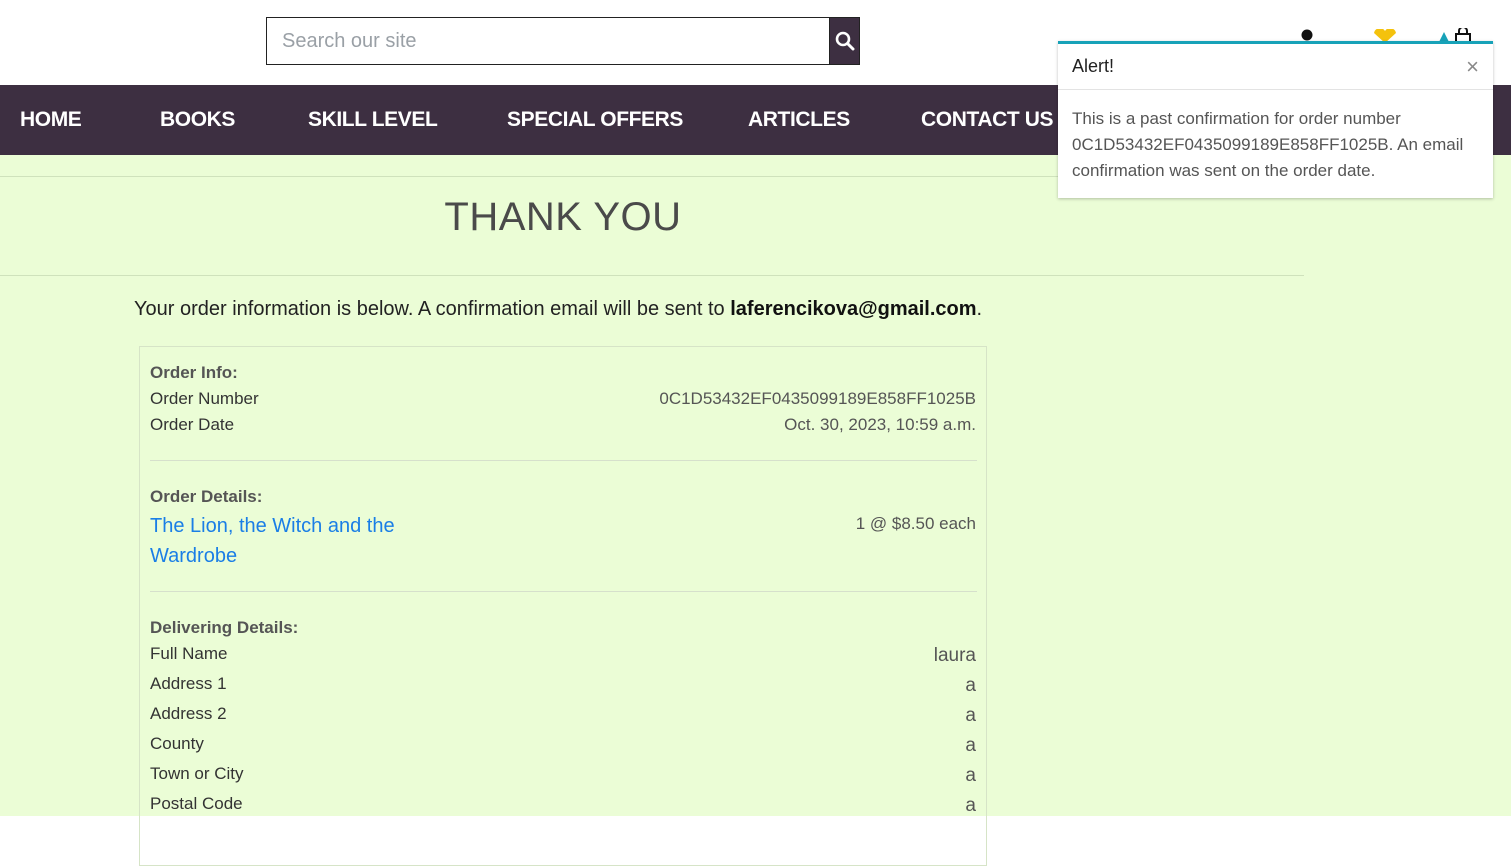 The image size is (1511, 866). Describe the element at coordinates (970, 805) in the screenshot. I see `postal-code-value: a` at that location.